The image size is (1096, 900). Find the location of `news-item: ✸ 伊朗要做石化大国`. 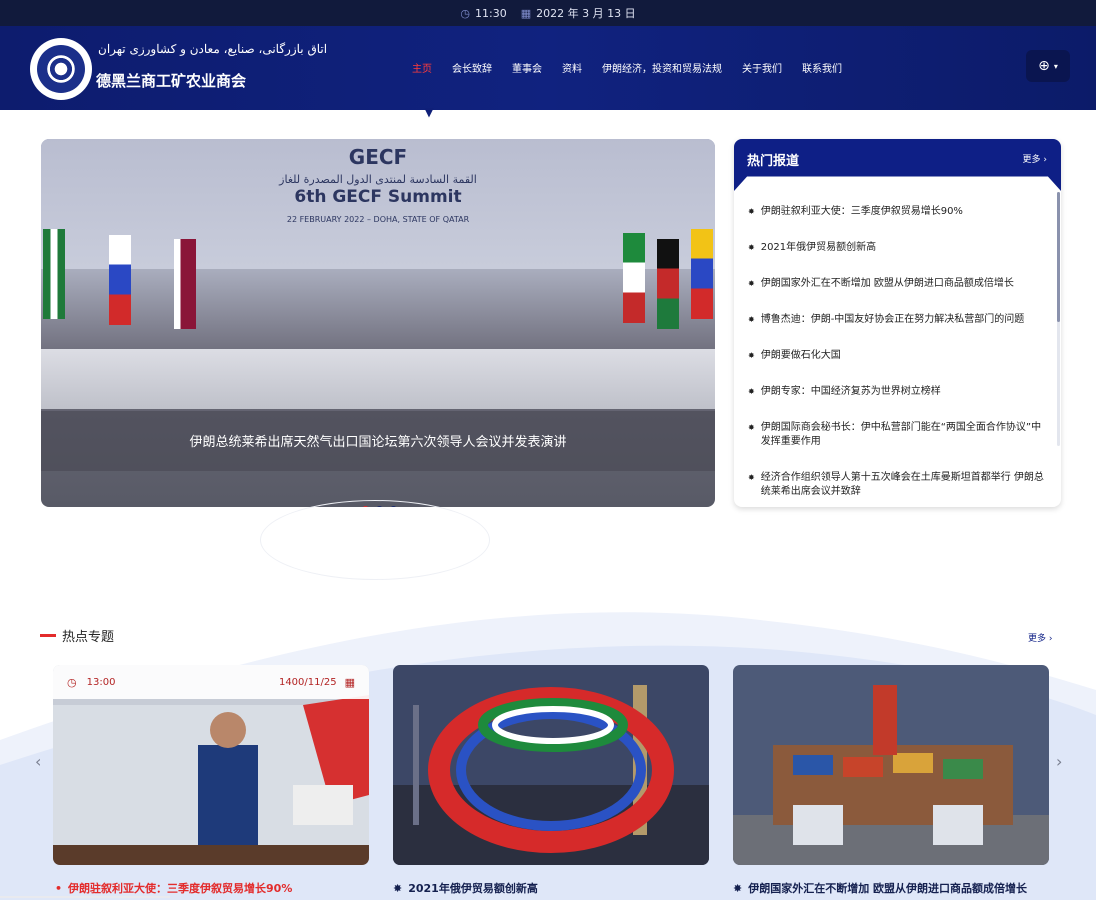

news-item: ✸ 伊朗要做石化大国 is located at coordinates (898, 356).